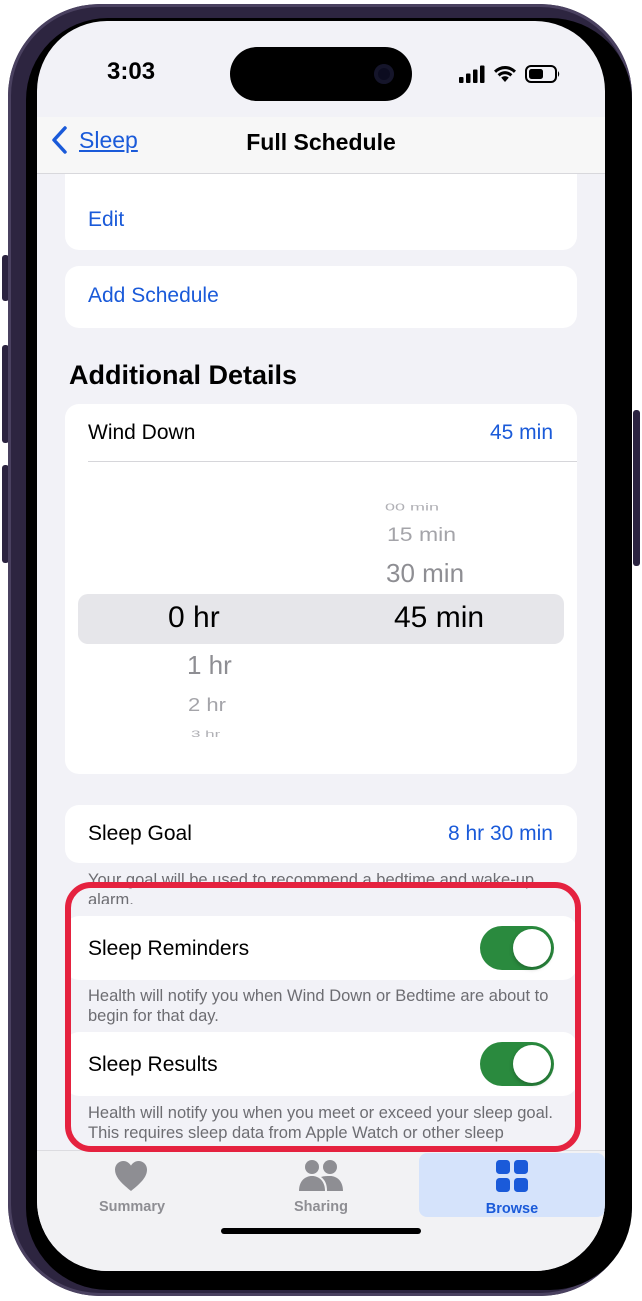 The height and width of the screenshot is (1301, 642). Describe the element at coordinates (131, 1176) in the screenshot. I see `heart-icon` at that location.